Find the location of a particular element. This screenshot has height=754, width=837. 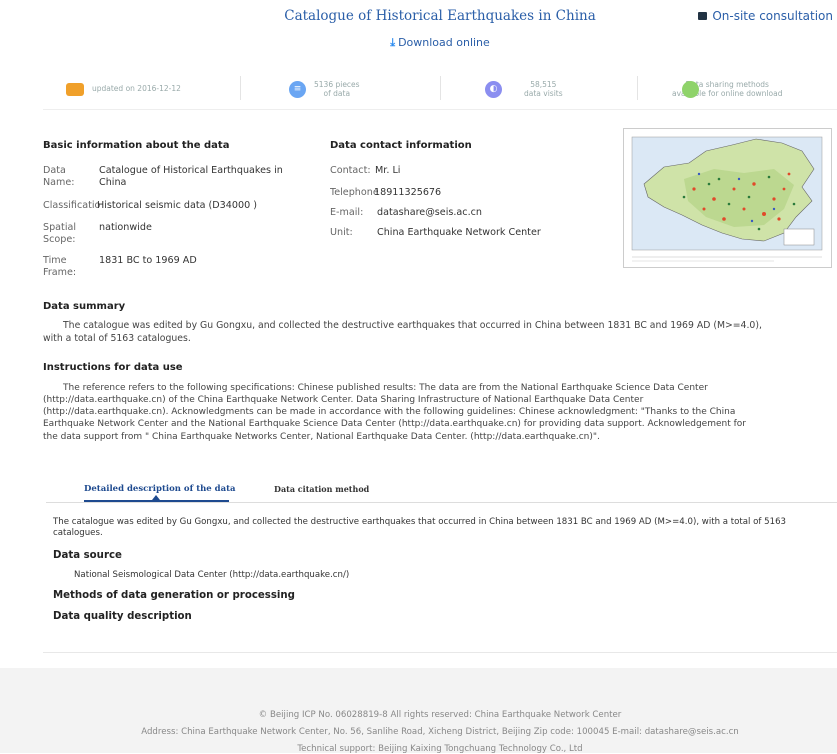

download-label: Download online is located at coordinates (444, 42).